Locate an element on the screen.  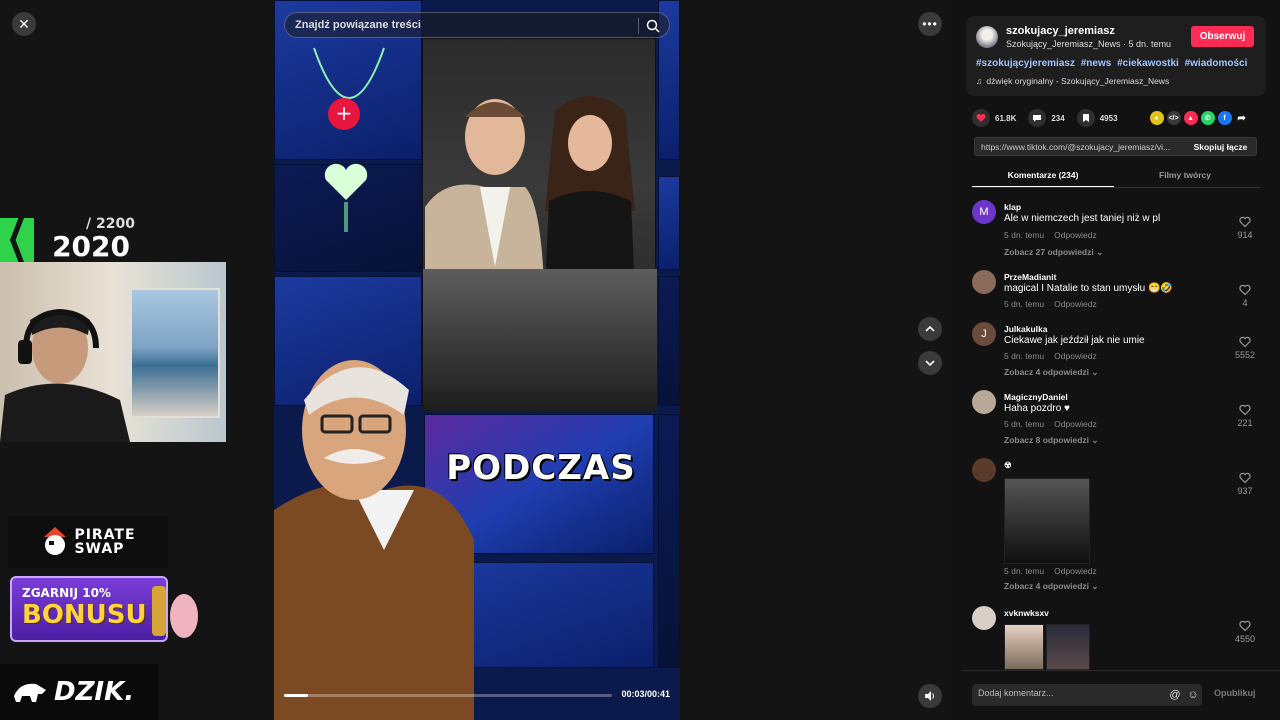
facebook-icon: f is located at coordinates (1224, 118).